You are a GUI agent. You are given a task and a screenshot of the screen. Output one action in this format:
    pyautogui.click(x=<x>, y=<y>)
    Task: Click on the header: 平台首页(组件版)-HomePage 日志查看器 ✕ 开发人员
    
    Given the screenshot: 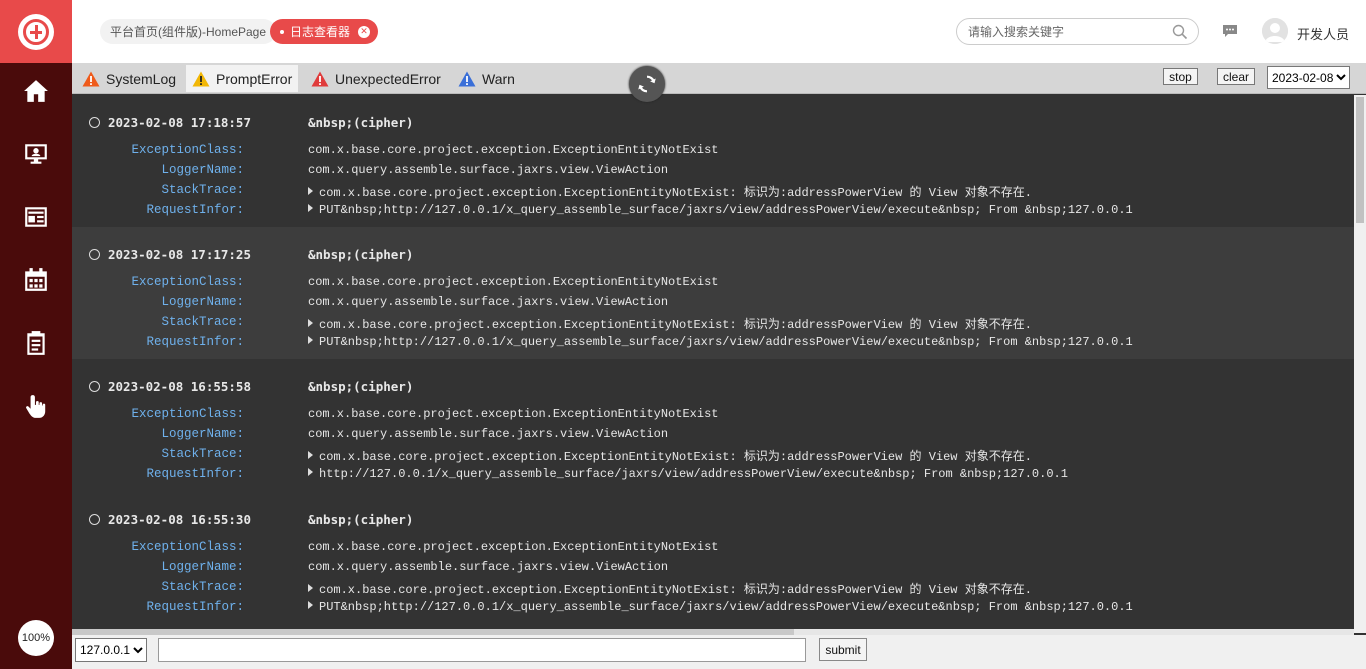 What is the action you would take?
    pyautogui.click(x=719, y=31)
    